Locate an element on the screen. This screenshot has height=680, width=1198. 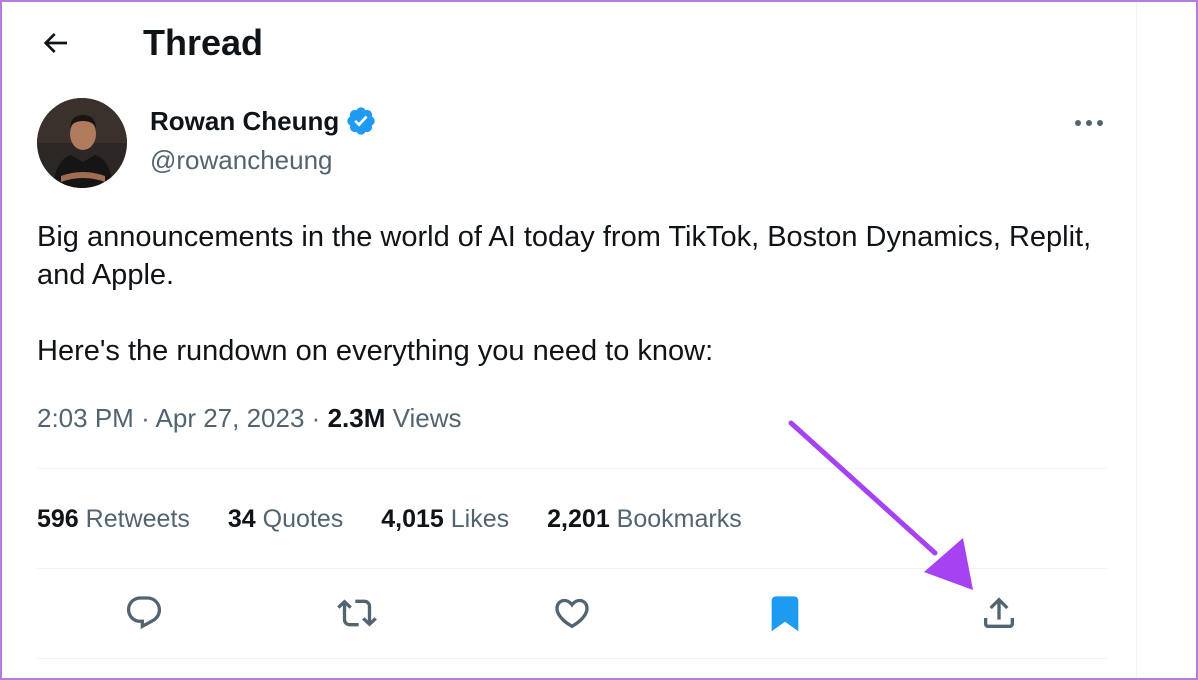
tweet-meta: 2:03 PM · Apr 27, 2023 · 2.3M Views is located at coordinates (249, 418).